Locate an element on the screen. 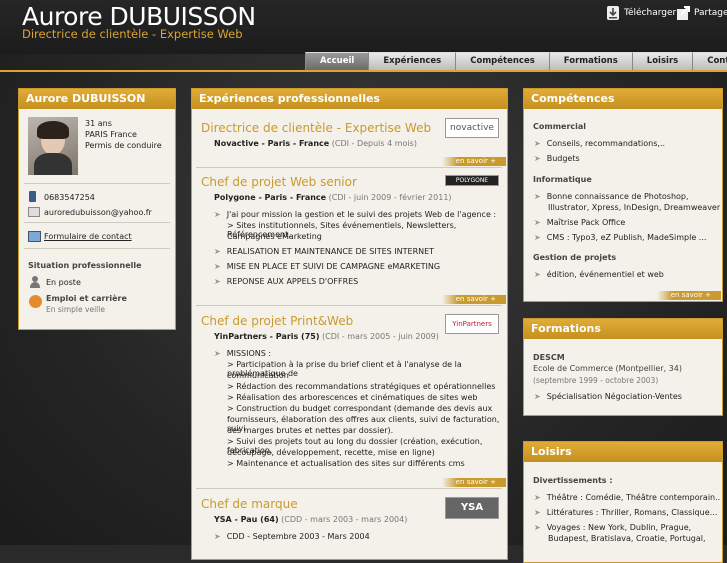 This screenshot has height=563, width=727. school: Ecole de Commerce (Montpellier, 34) is located at coordinates (607, 368).